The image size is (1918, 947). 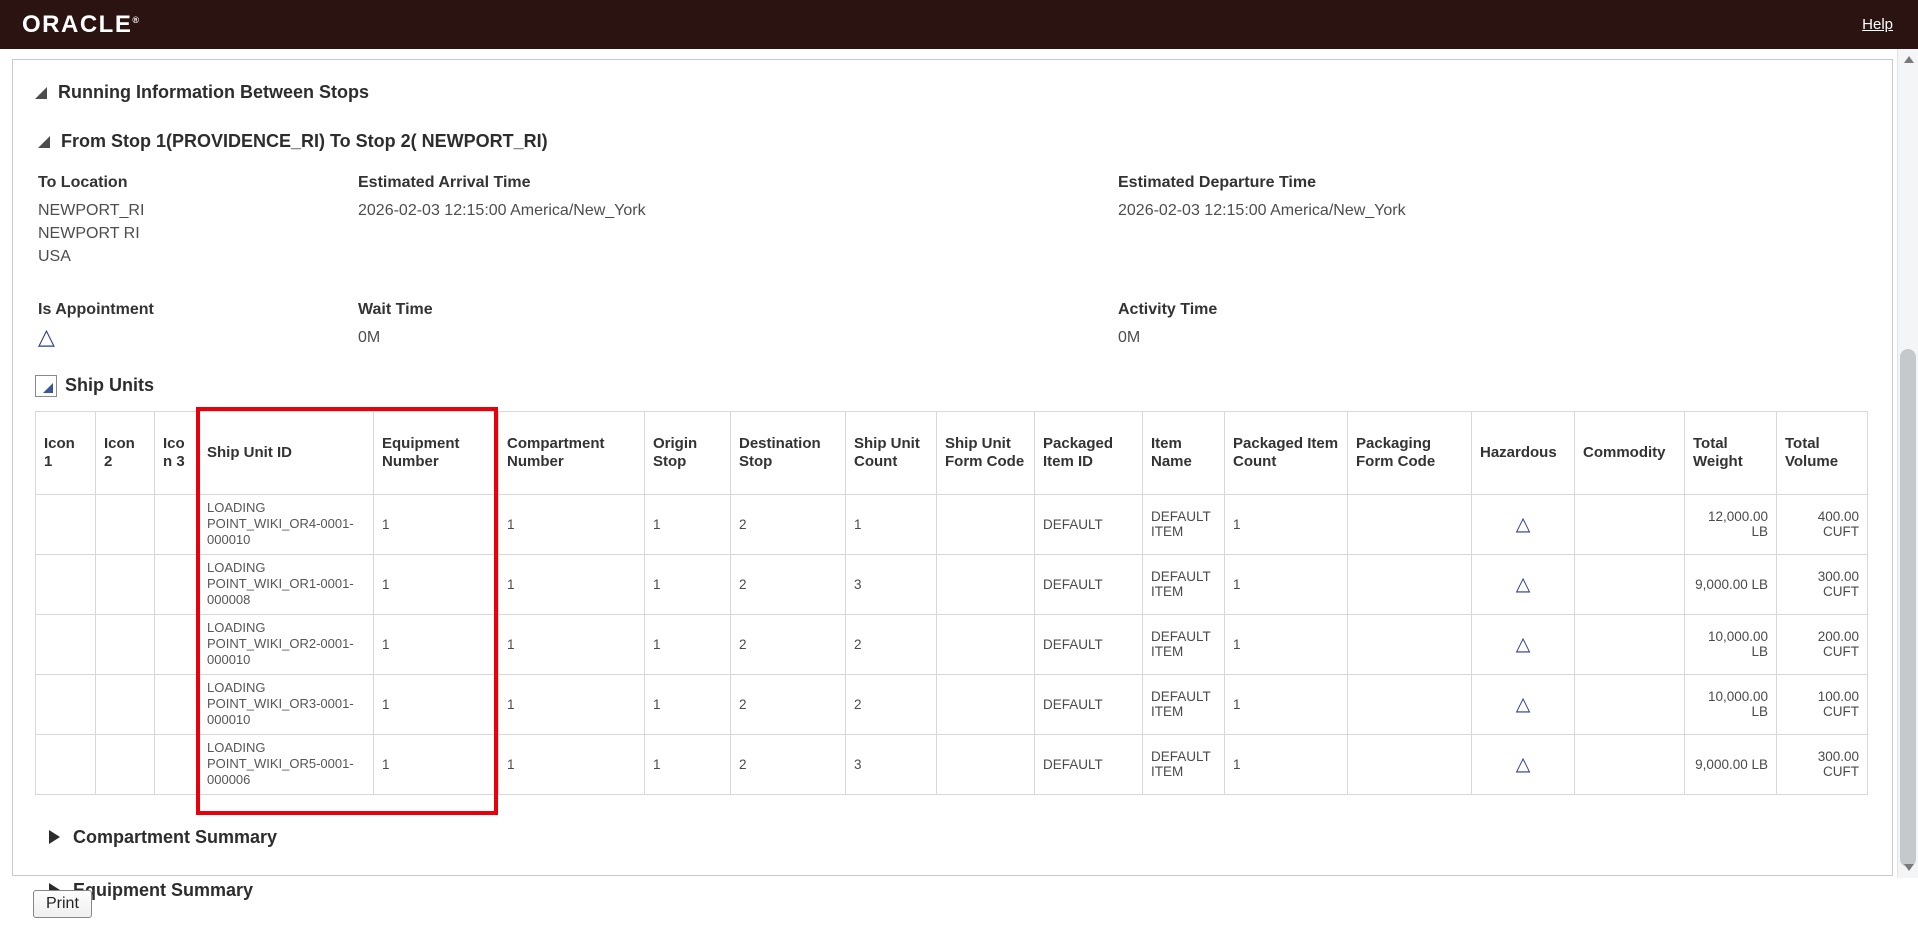 I want to click on col-header-ship-unit-id: Ship Unit ID, so click(x=286, y=452).